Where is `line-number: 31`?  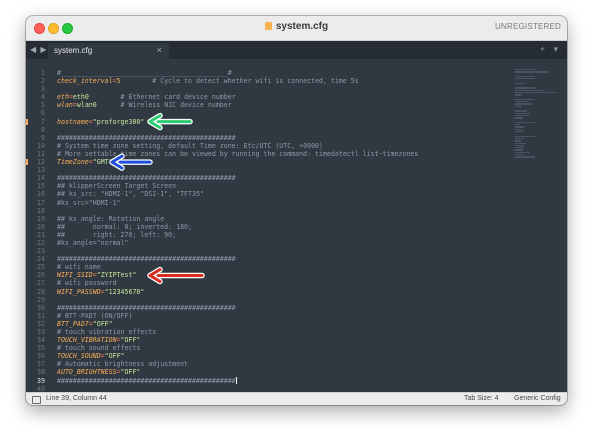 line-number: 31 is located at coordinates (41, 315).